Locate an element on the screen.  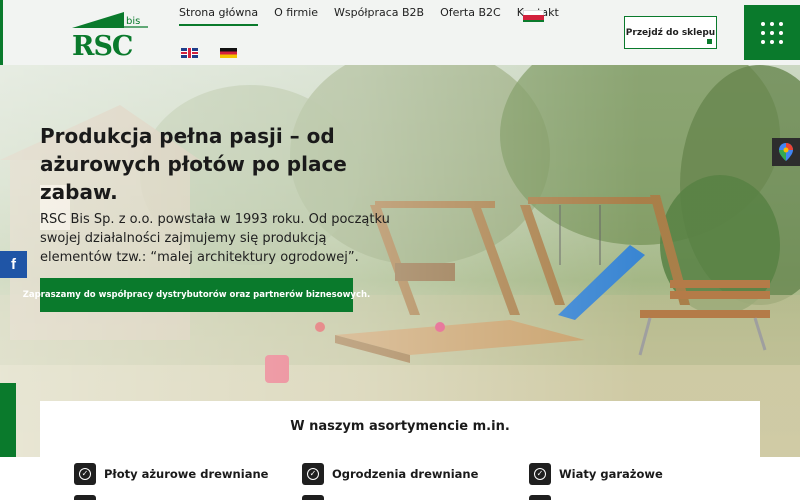
shop-button: Przejdź do sklepu is located at coordinates (670, 32).